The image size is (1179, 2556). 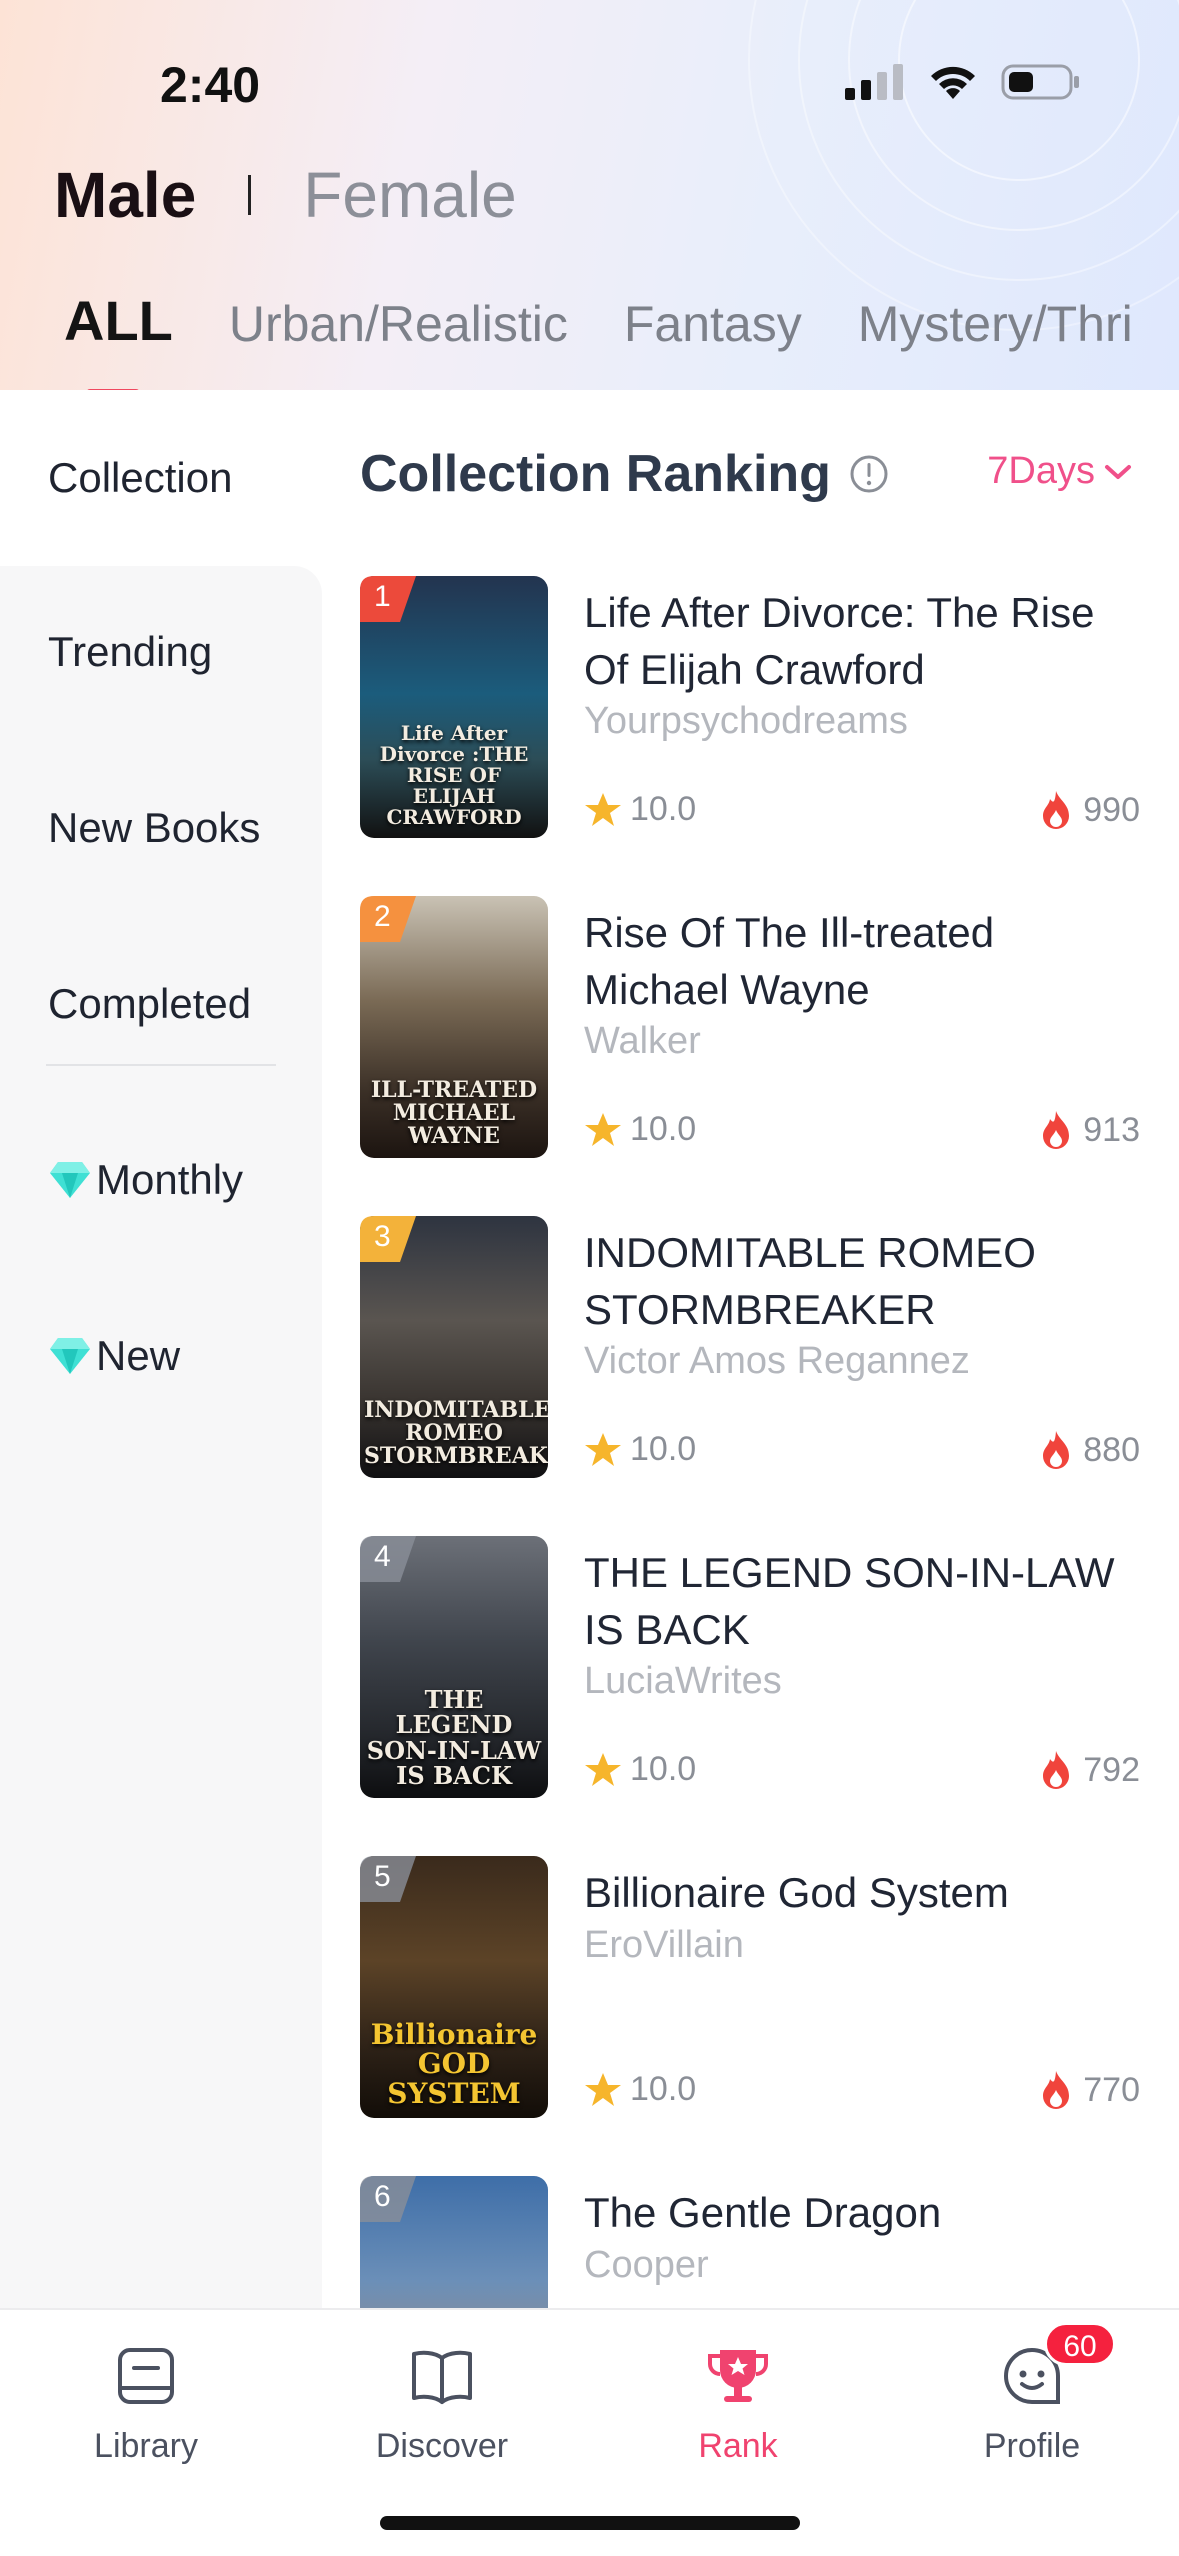 What do you see at coordinates (170, 1179) in the screenshot?
I see `sidebar-item-label: Monthly` at bounding box center [170, 1179].